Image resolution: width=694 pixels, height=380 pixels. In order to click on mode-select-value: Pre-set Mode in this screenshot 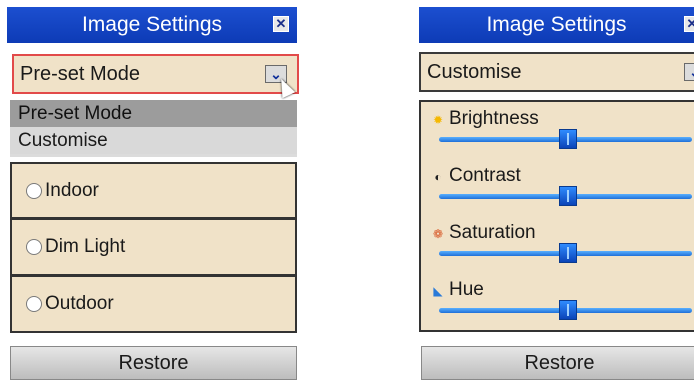, I will do `click(80, 73)`.